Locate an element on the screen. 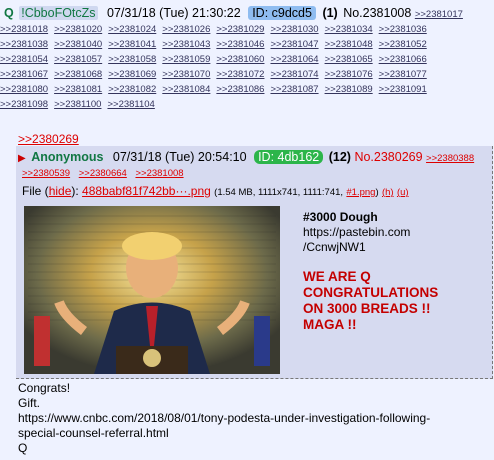  backlink: >>2381087 is located at coordinates (294, 89).